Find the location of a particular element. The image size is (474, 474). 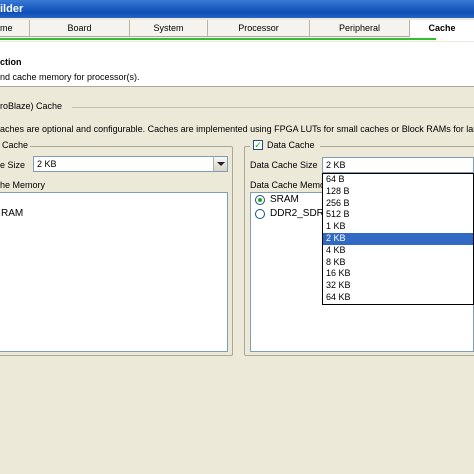

instruction-cache-size-value: 2 KB is located at coordinates (47, 164).